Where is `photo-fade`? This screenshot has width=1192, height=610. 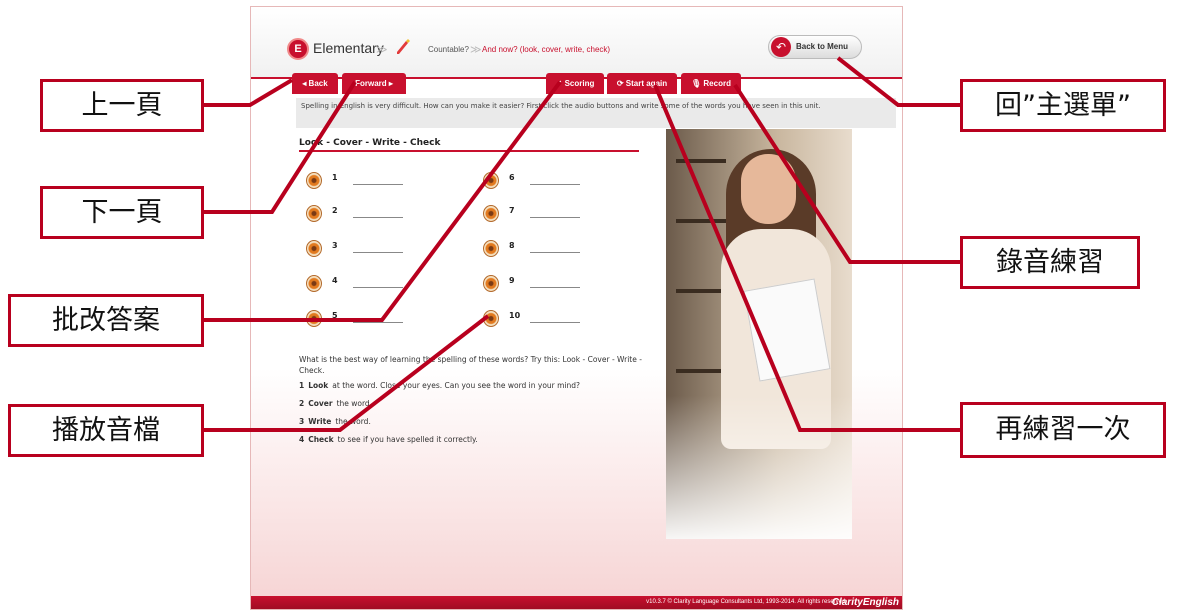
photo-fade is located at coordinates (759, 334).